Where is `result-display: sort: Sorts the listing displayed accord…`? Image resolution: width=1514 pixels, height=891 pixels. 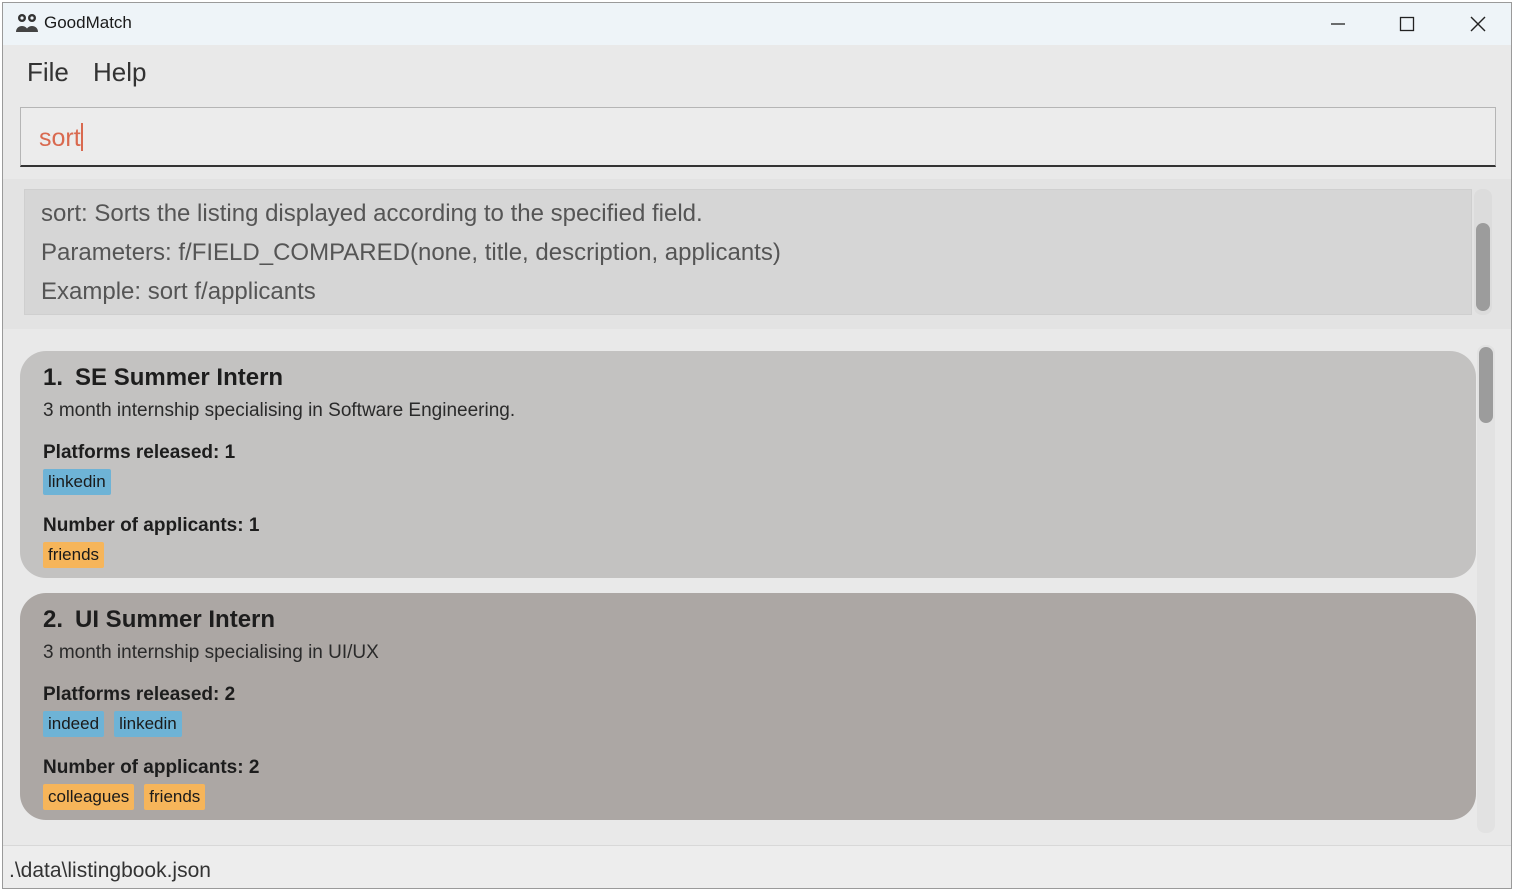
result-display: sort: Sorts the listing displayed accord… is located at coordinates (748, 252).